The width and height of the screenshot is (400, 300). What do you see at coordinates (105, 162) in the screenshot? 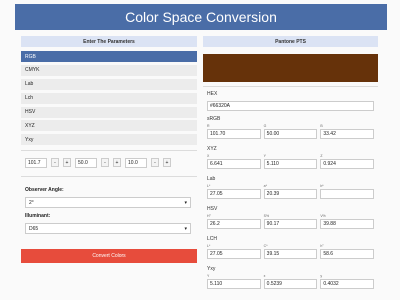
I see `value-2-minus-button: -` at bounding box center [105, 162].